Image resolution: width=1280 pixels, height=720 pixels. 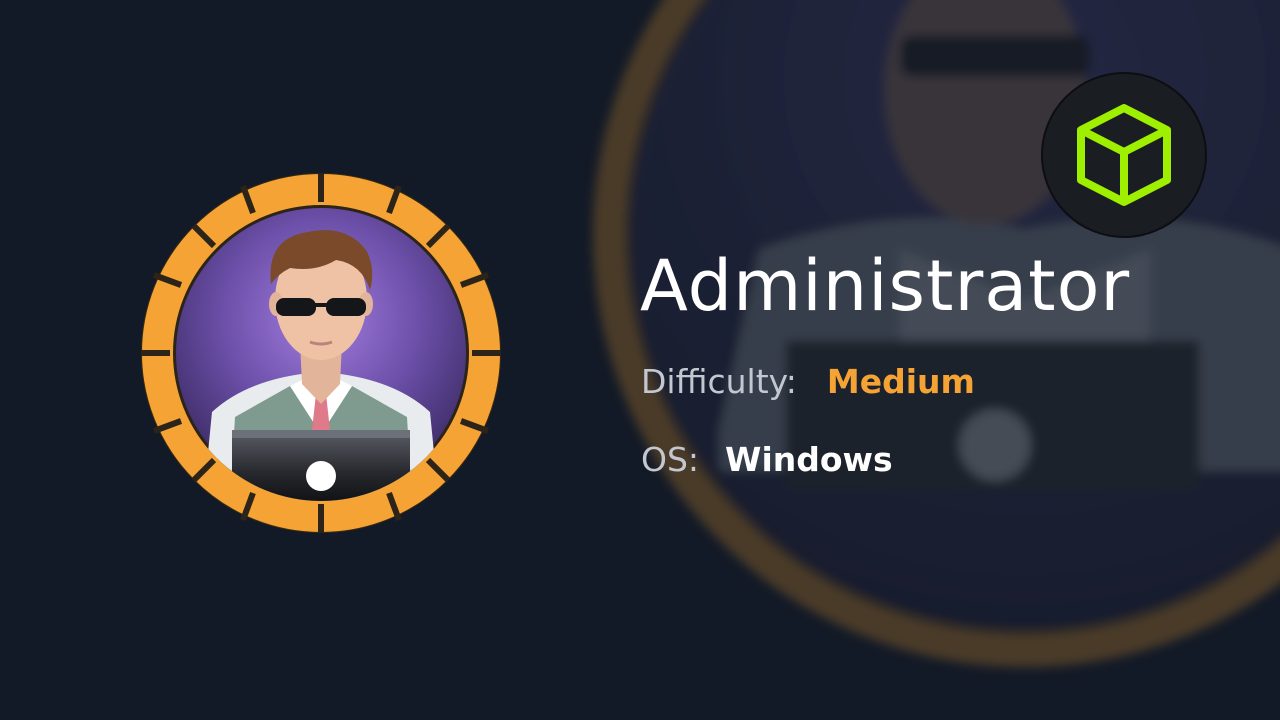 I want to click on difficulty-value: Medium, so click(x=900, y=381).